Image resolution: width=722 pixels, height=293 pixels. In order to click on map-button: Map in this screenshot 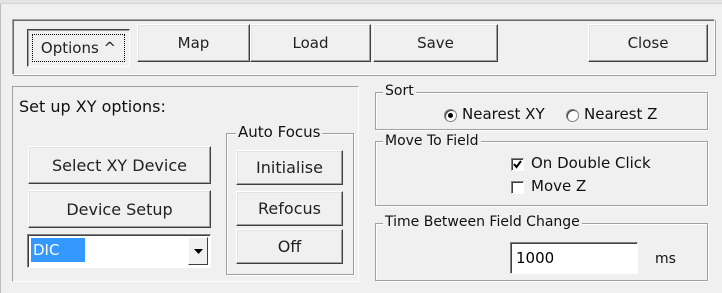, I will do `click(193, 43)`.